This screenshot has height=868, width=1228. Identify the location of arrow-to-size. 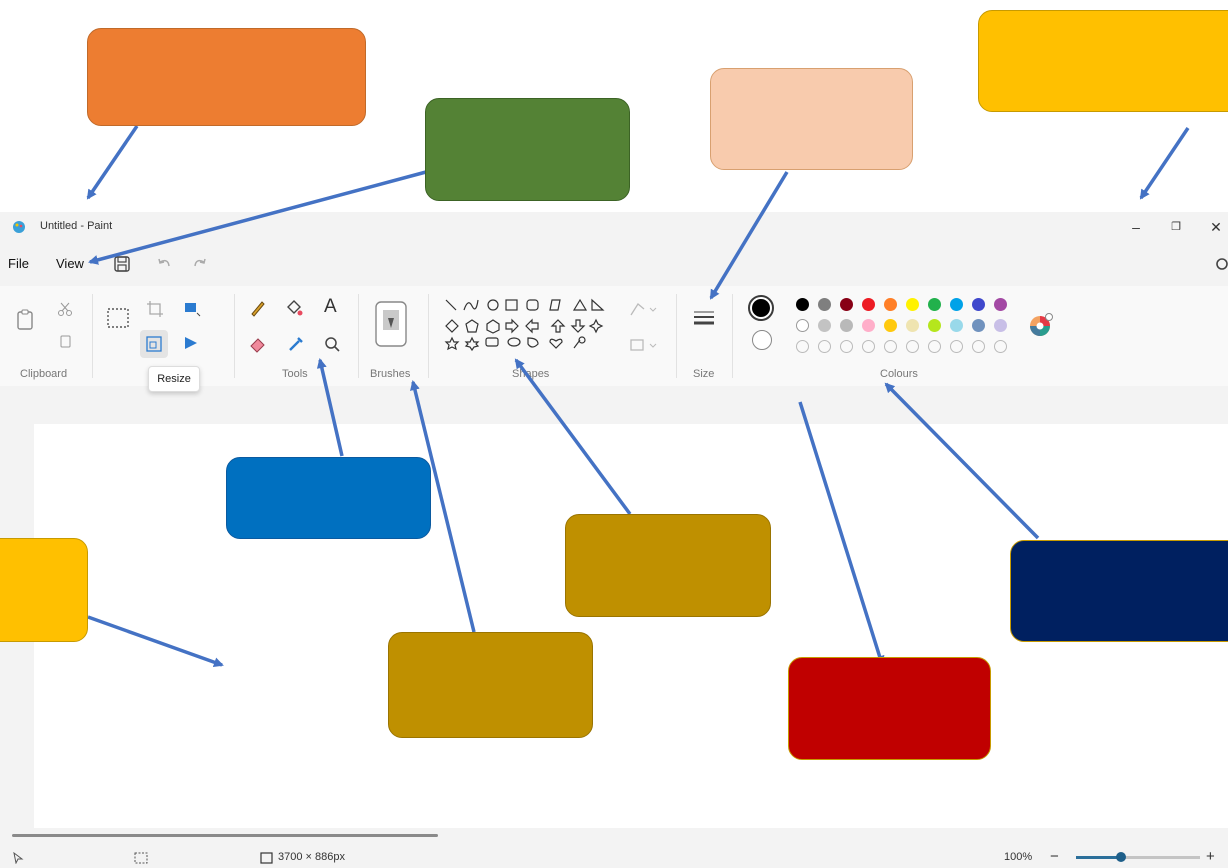
(749, 235).